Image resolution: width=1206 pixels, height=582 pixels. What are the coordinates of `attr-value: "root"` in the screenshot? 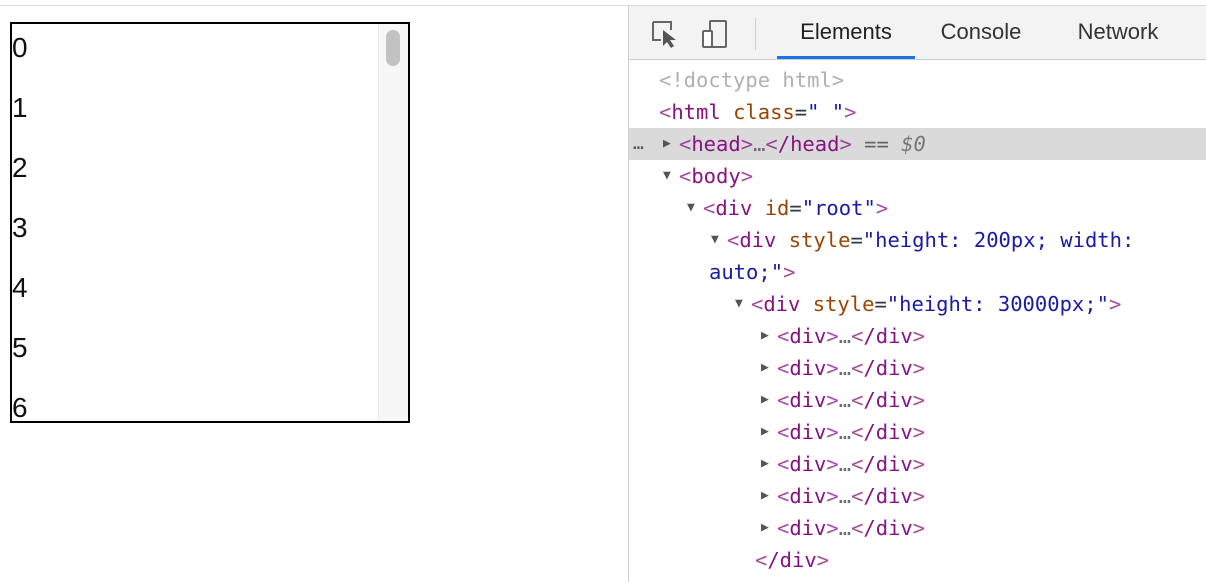 It's located at (838, 208).